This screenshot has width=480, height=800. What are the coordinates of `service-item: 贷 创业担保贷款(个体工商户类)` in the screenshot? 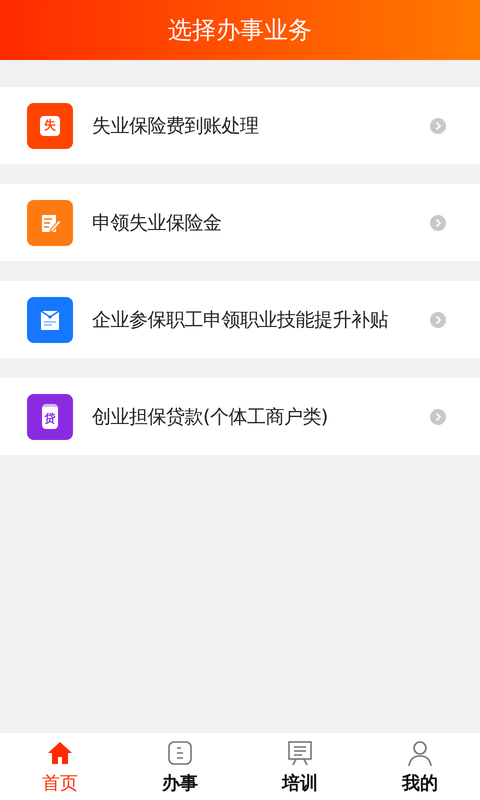 It's located at (240, 416).